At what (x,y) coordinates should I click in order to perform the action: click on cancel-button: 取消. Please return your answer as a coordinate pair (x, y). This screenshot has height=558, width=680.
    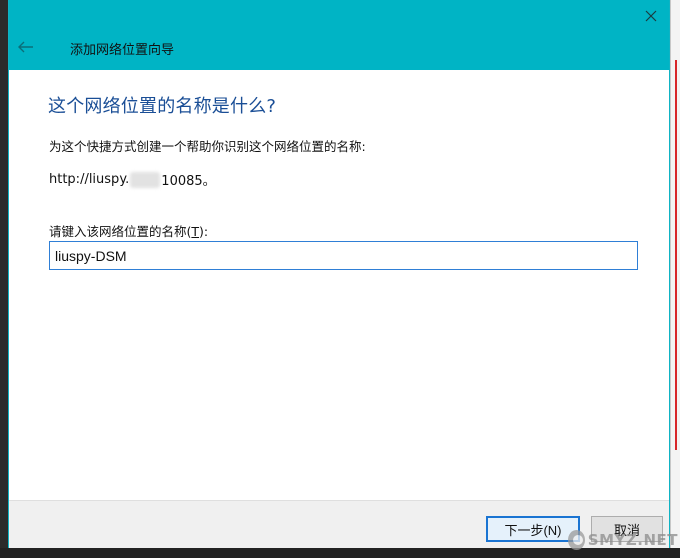
    Looking at the image, I should click on (627, 529).